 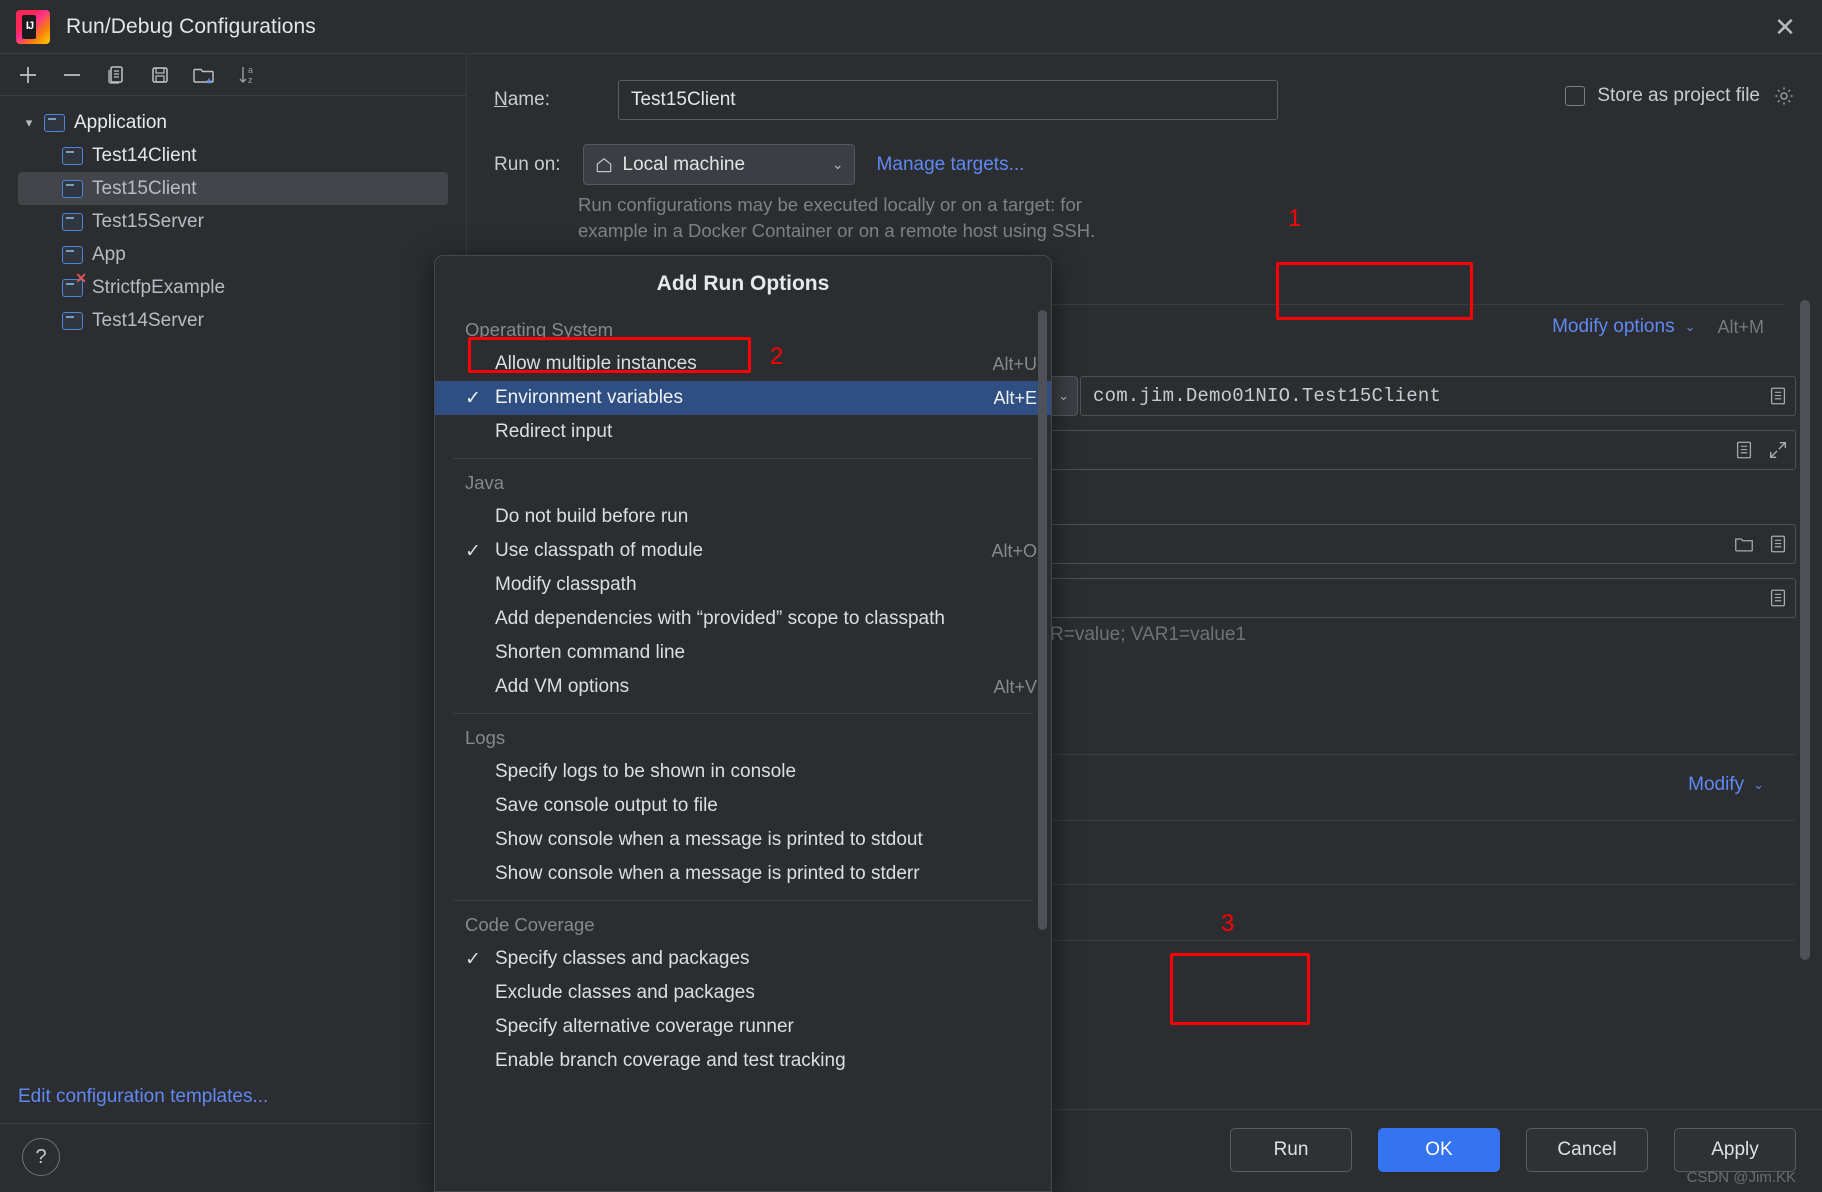 I want to click on chevron-down-icon: ▾, so click(x=29, y=123).